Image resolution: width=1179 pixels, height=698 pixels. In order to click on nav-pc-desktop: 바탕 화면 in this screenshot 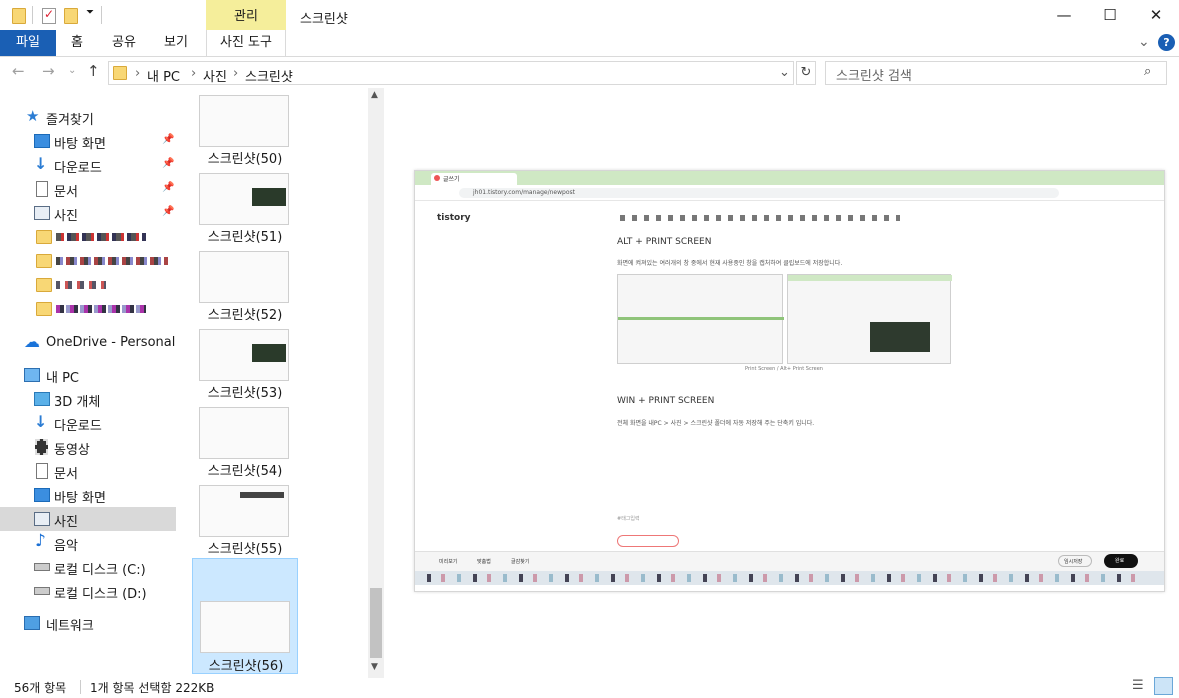, I will do `click(88, 495)`.